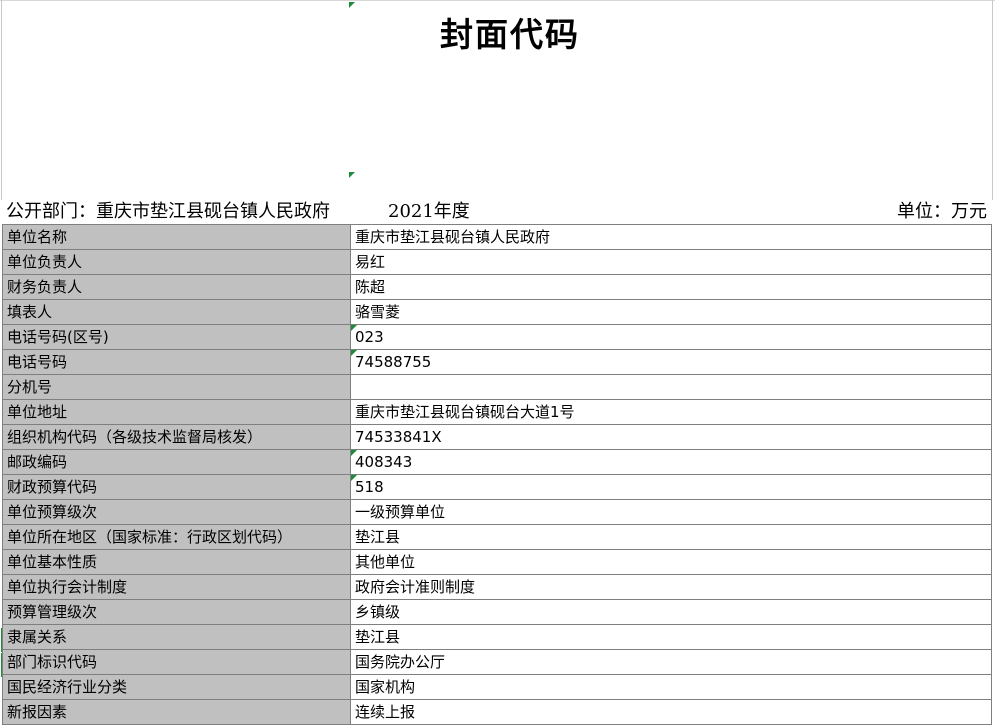 The width and height of the screenshot is (995, 725). I want to click on field-value: 骆雪菱, so click(378, 312).